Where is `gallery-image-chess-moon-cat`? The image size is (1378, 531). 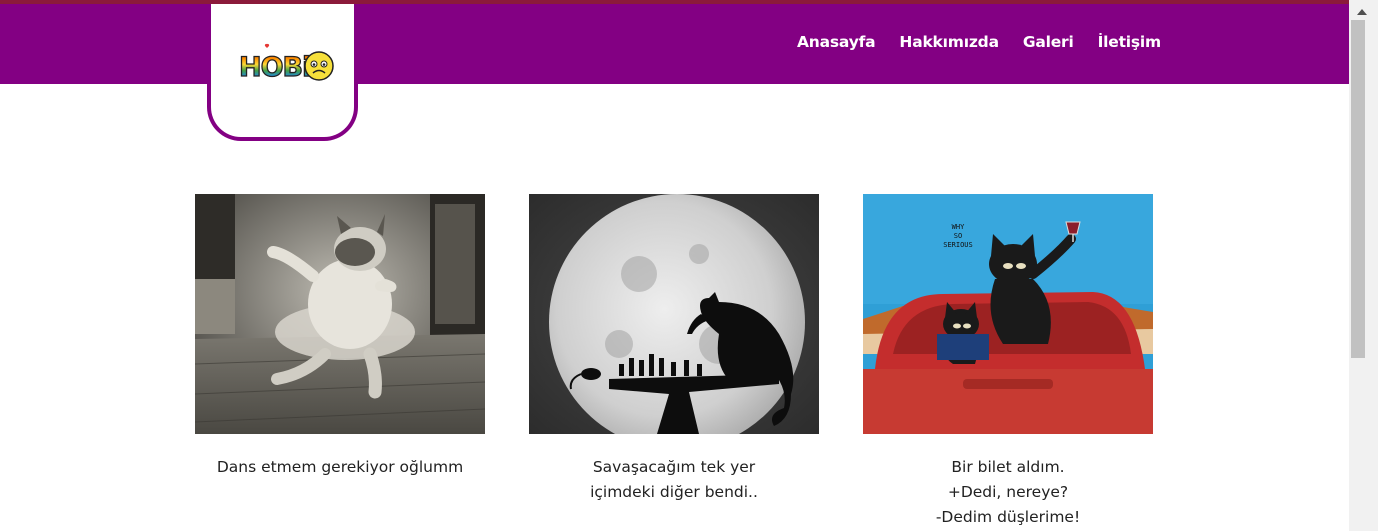 gallery-image-chess-moon-cat is located at coordinates (674, 314).